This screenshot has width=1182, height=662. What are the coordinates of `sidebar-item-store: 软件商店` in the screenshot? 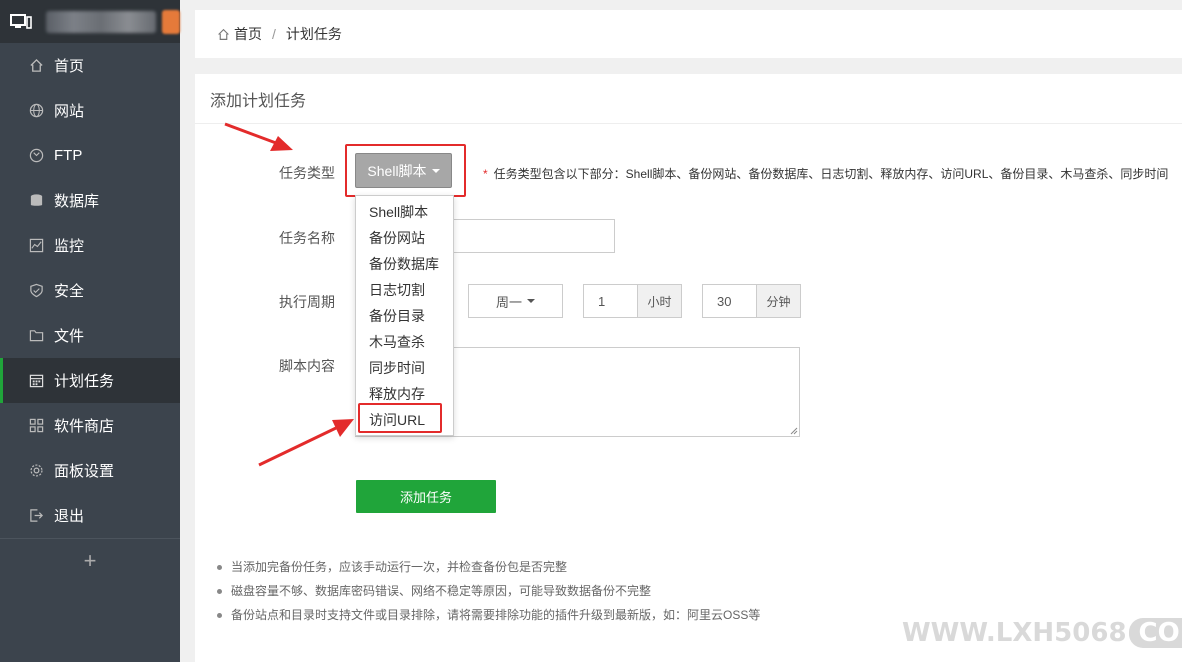 It's located at (90, 425).